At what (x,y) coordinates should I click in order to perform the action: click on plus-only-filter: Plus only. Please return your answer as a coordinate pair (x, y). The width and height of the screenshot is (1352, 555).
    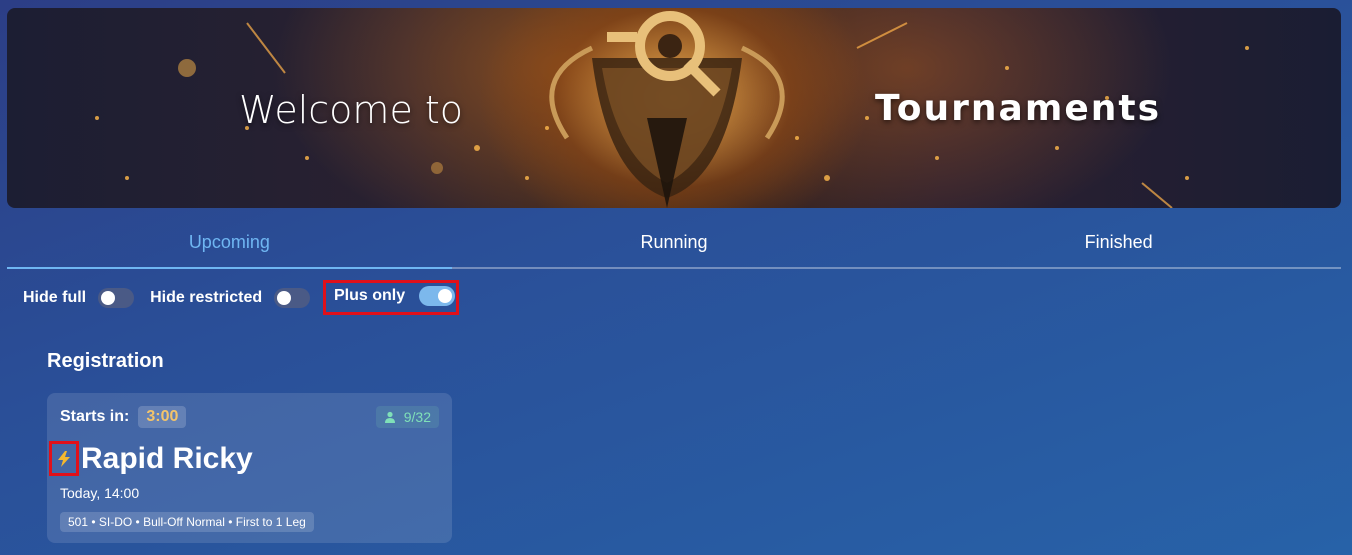
    Looking at the image, I should click on (395, 296).